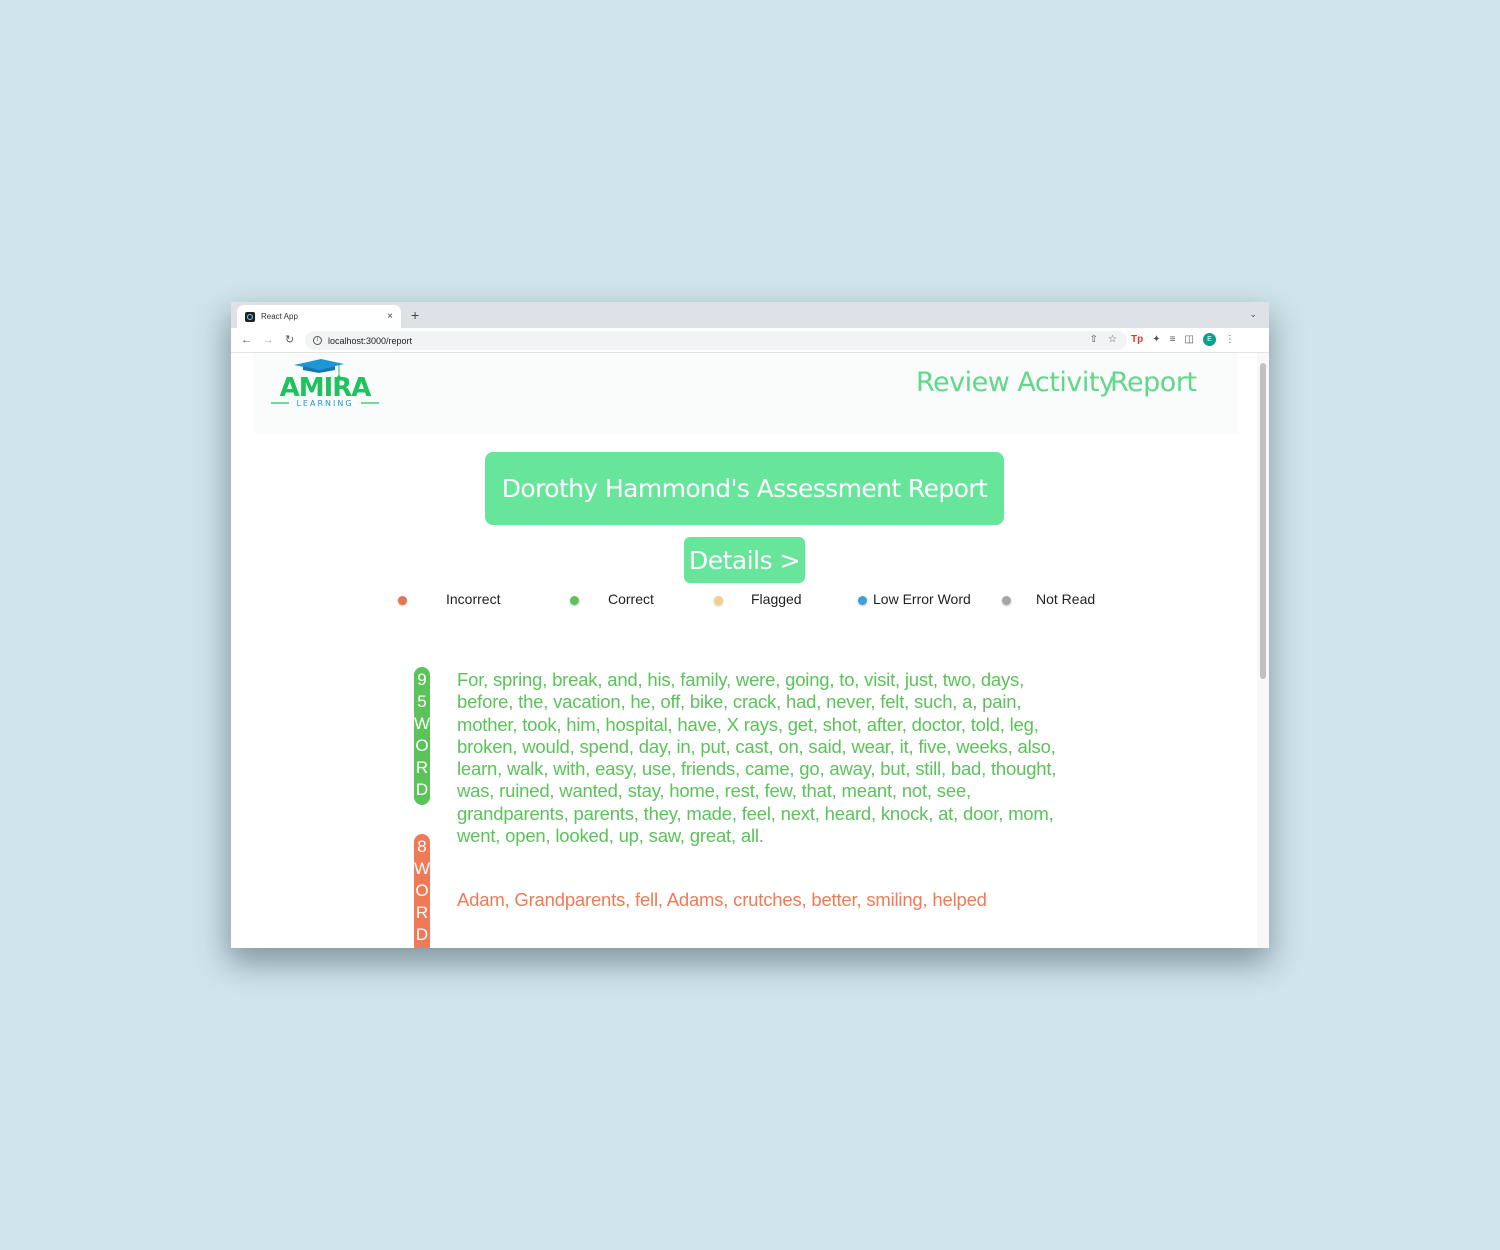  Describe the element at coordinates (1153, 382) in the screenshot. I see `nav-report: Report` at that location.